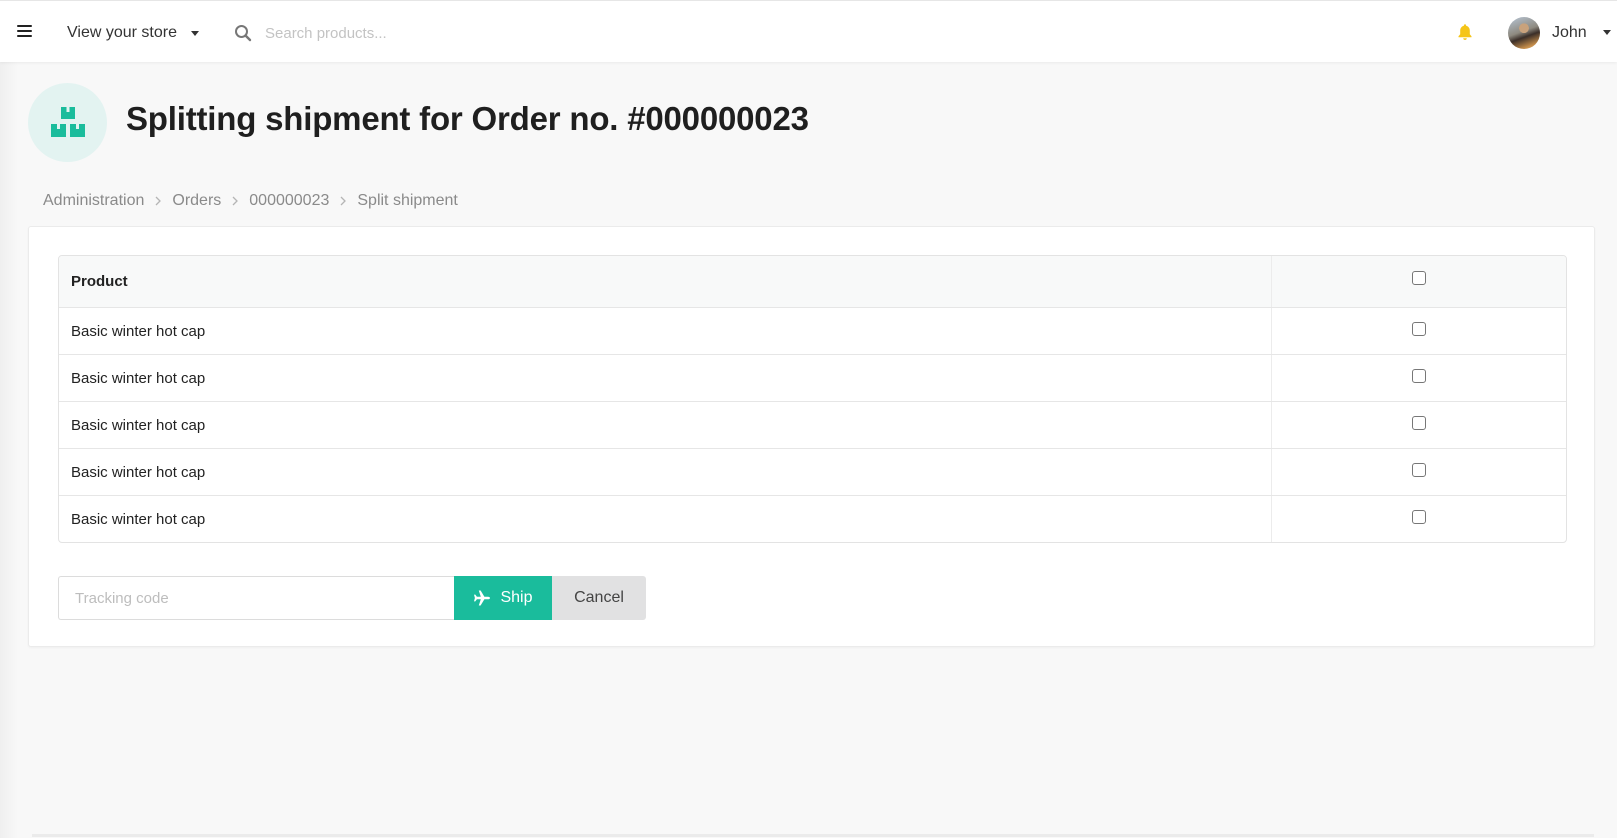  What do you see at coordinates (1569, 32) in the screenshot?
I see `user-name: John` at bounding box center [1569, 32].